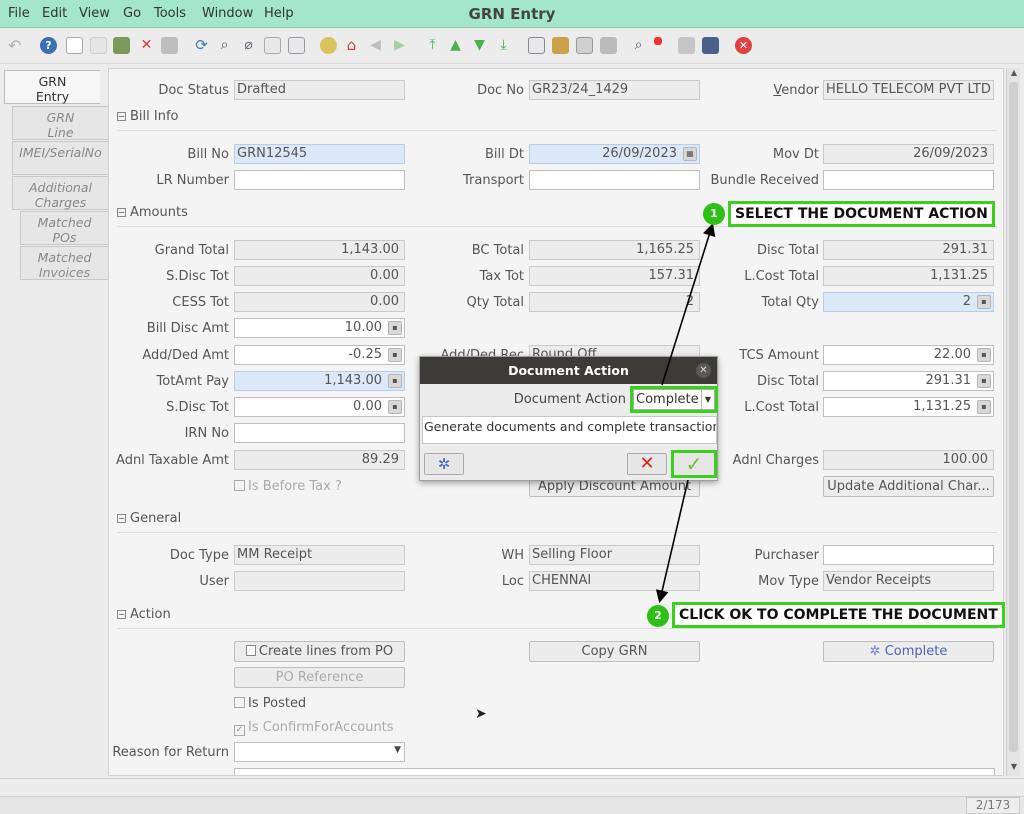 The height and width of the screenshot is (814, 1024). Describe the element at coordinates (685, 413) in the screenshot. I see `annotation-arrows` at that location.